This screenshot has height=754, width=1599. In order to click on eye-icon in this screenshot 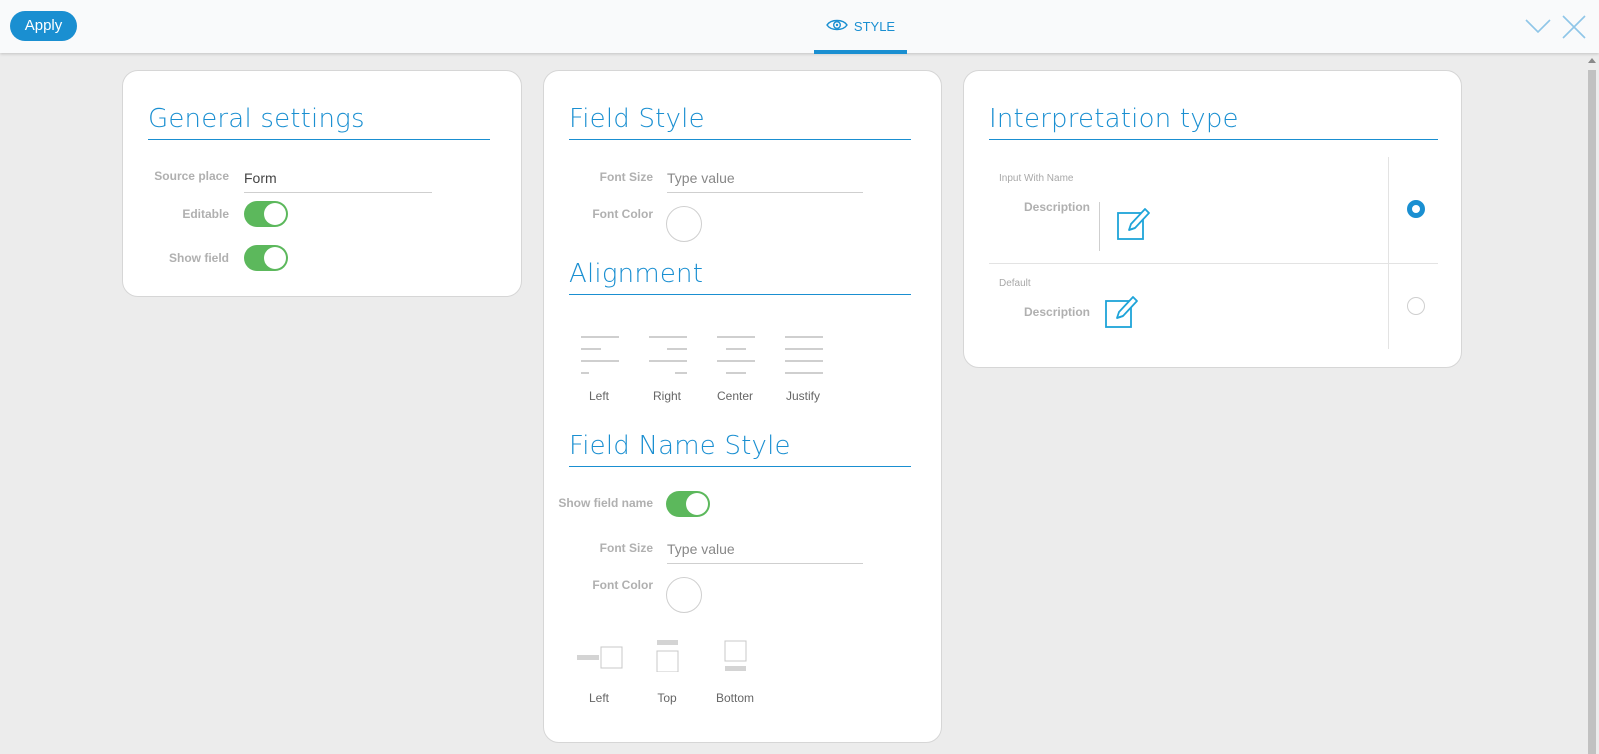, I will do `click(837, 26)`.